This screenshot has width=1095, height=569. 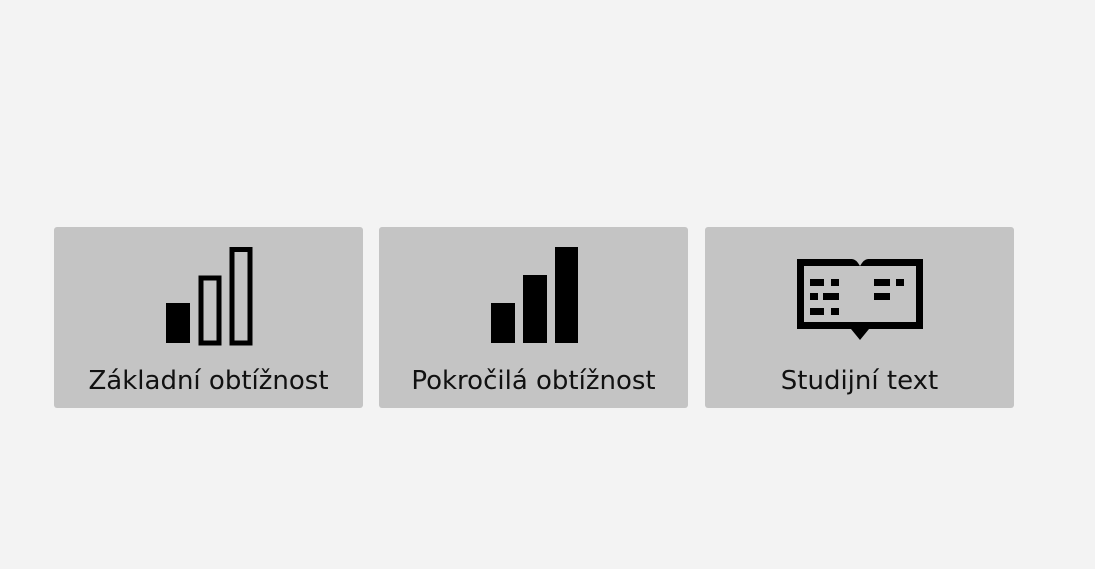 What do you see at coordinates (533, 381) in the screenshot?
I see `advanced-difficulty-label: Pokročilá obtížnost` at bounding box center [533, 381].